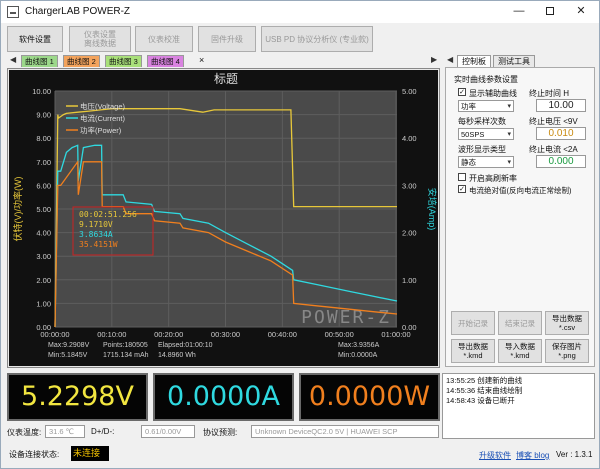 This screenshot has width=600, height=469. I want to click on chart-stat: Elapsed:01:00:10, so click(185, 345).